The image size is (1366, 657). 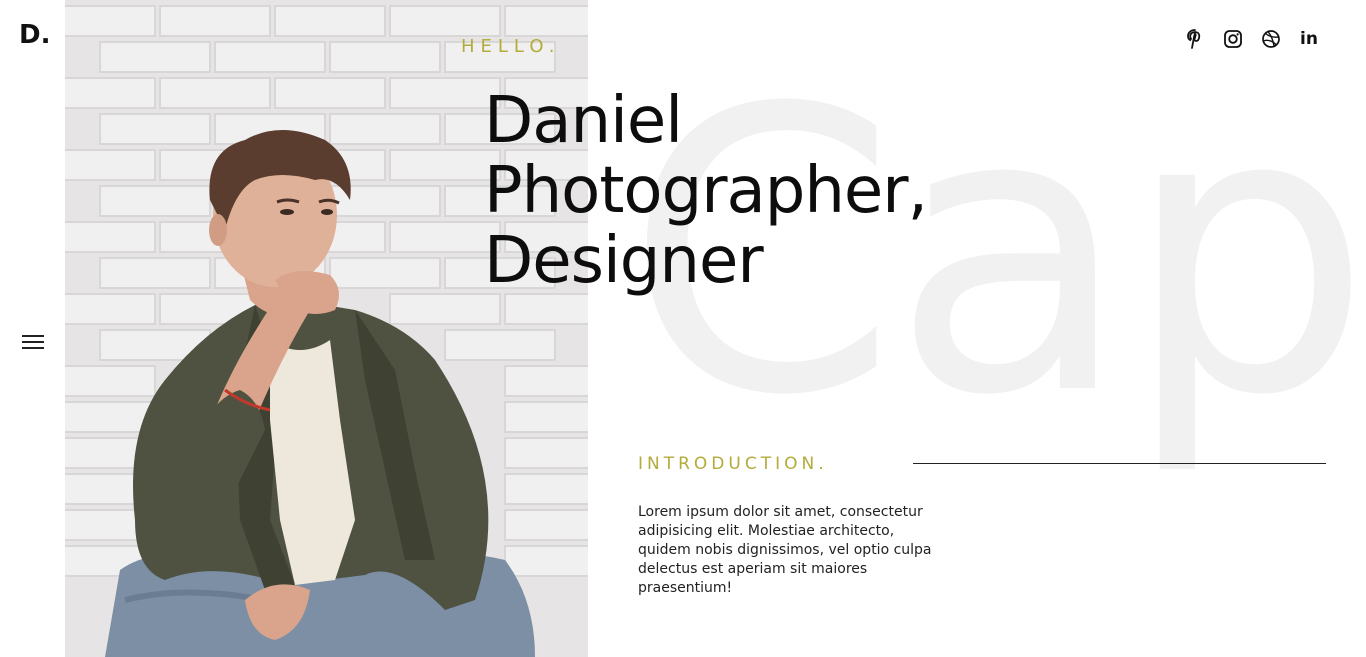 I want to click on instagram-icon, so click(x=1233, y=39).